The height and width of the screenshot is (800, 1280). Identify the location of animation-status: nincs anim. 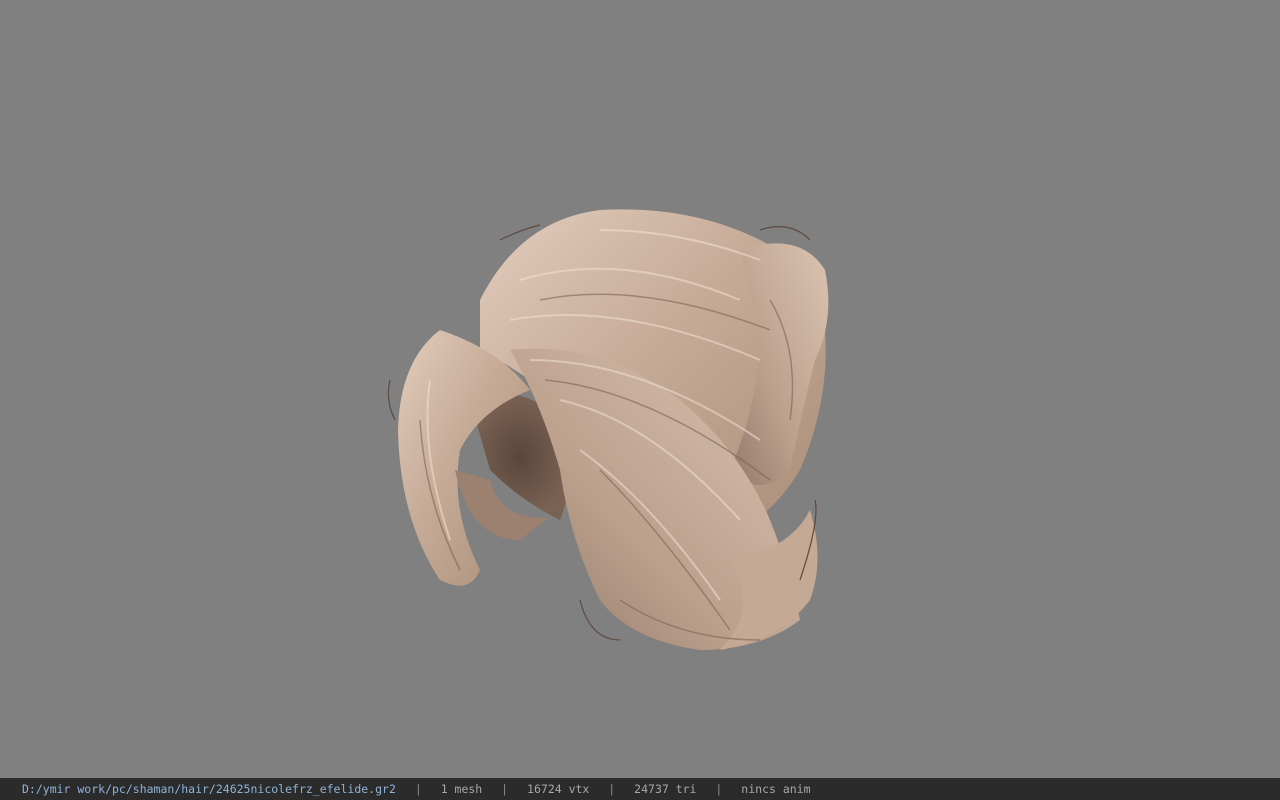
(776, 789).